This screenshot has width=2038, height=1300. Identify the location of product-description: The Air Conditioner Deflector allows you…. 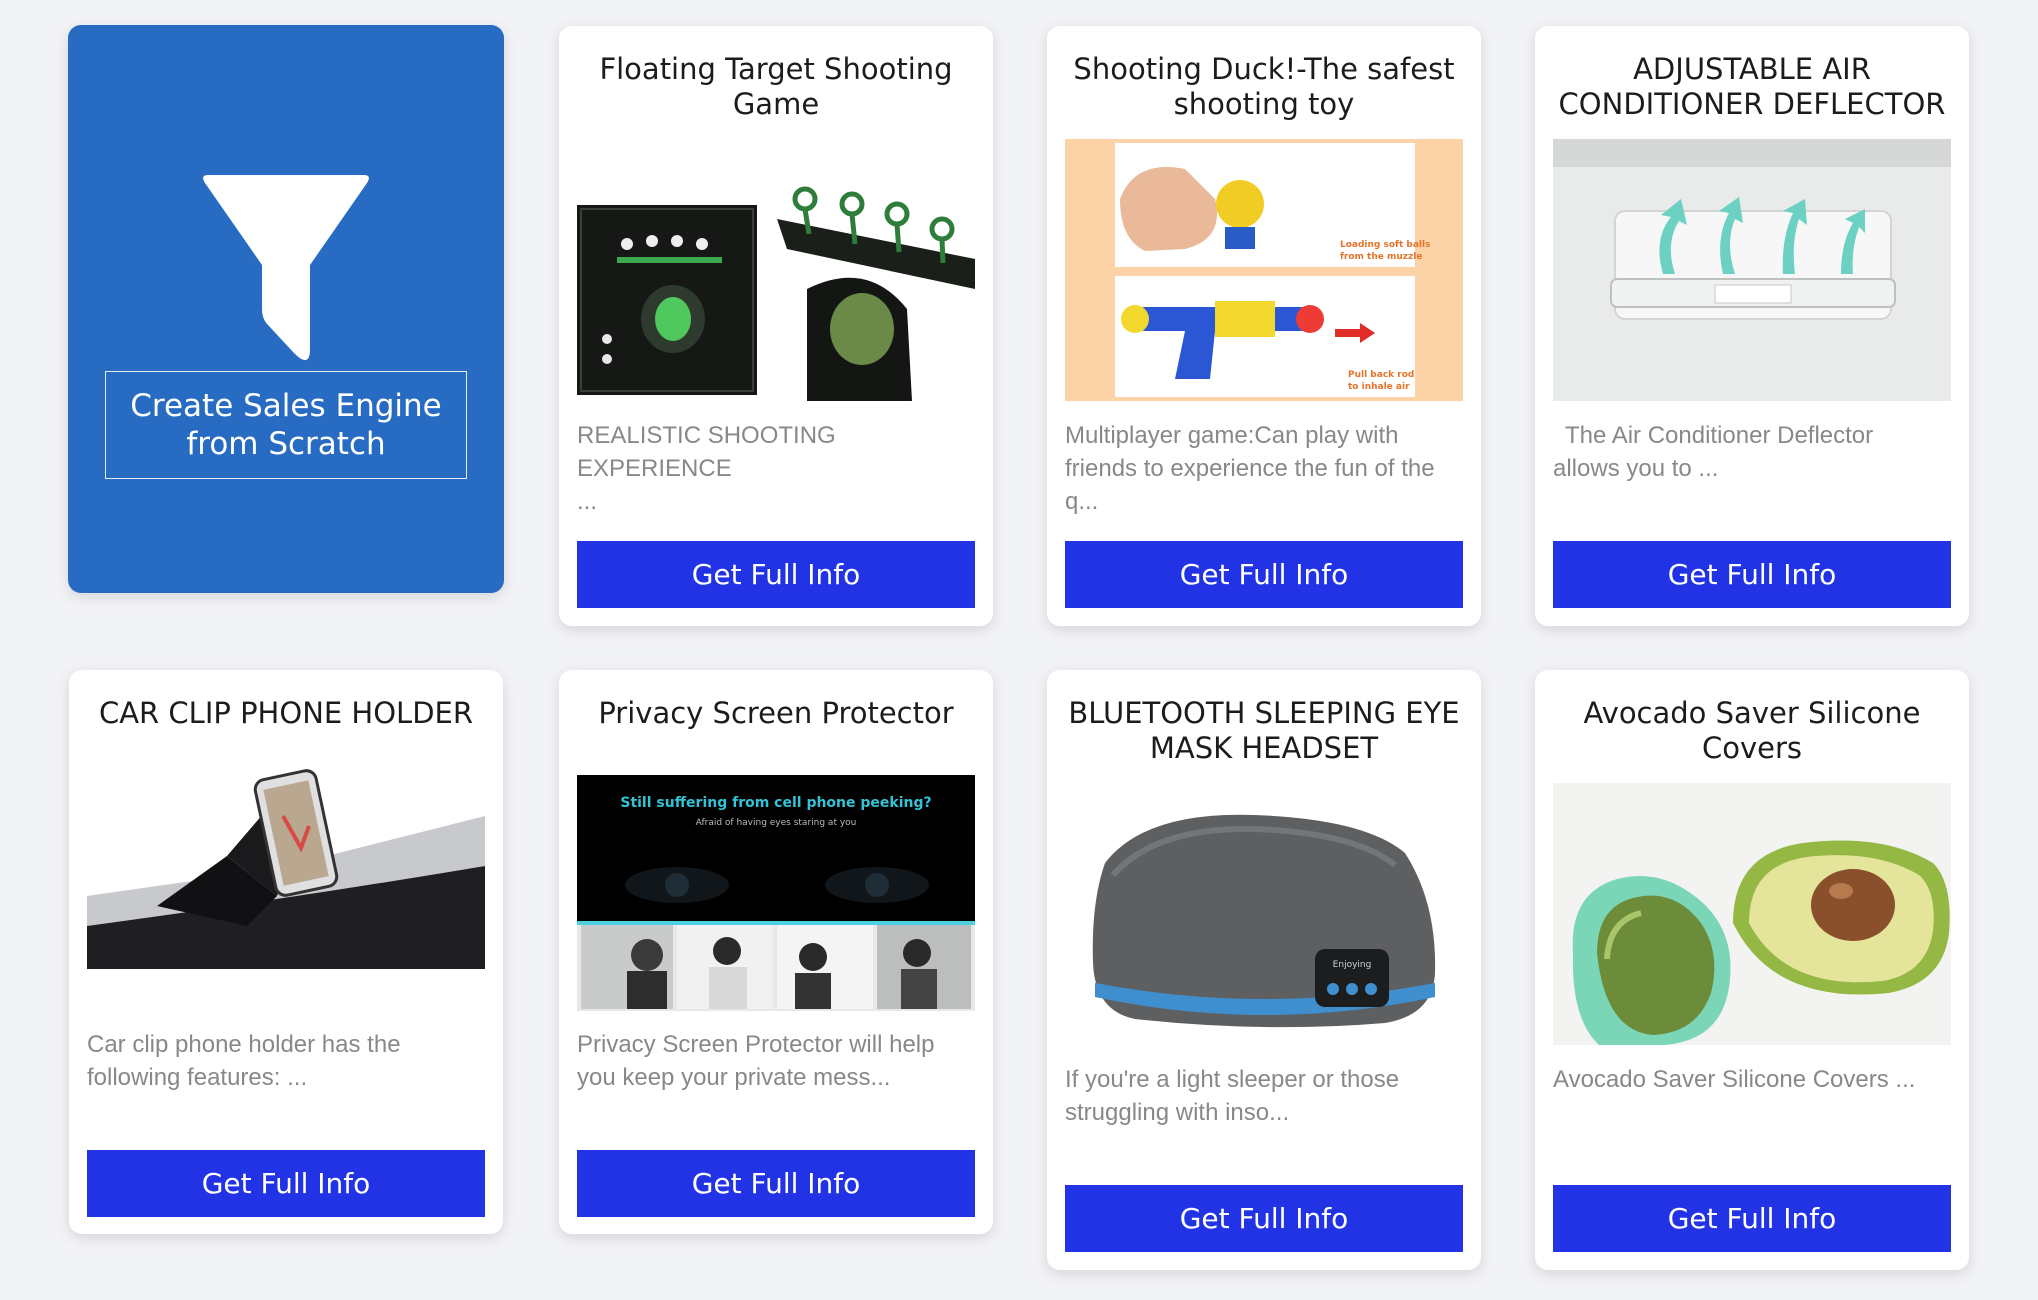
(1752, 452).